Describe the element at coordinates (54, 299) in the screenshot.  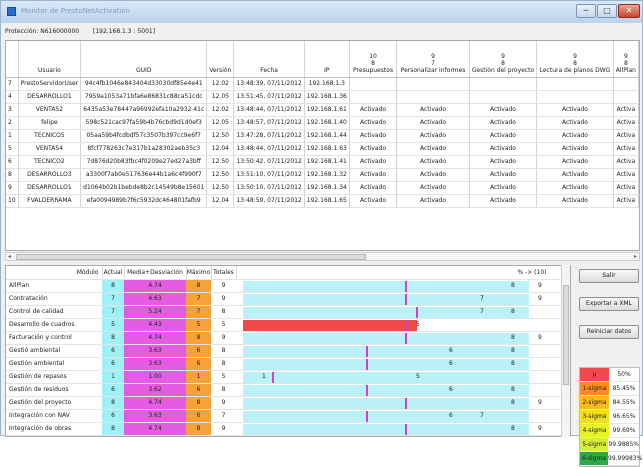
I see `cell-modulo: Contratación` at that location.